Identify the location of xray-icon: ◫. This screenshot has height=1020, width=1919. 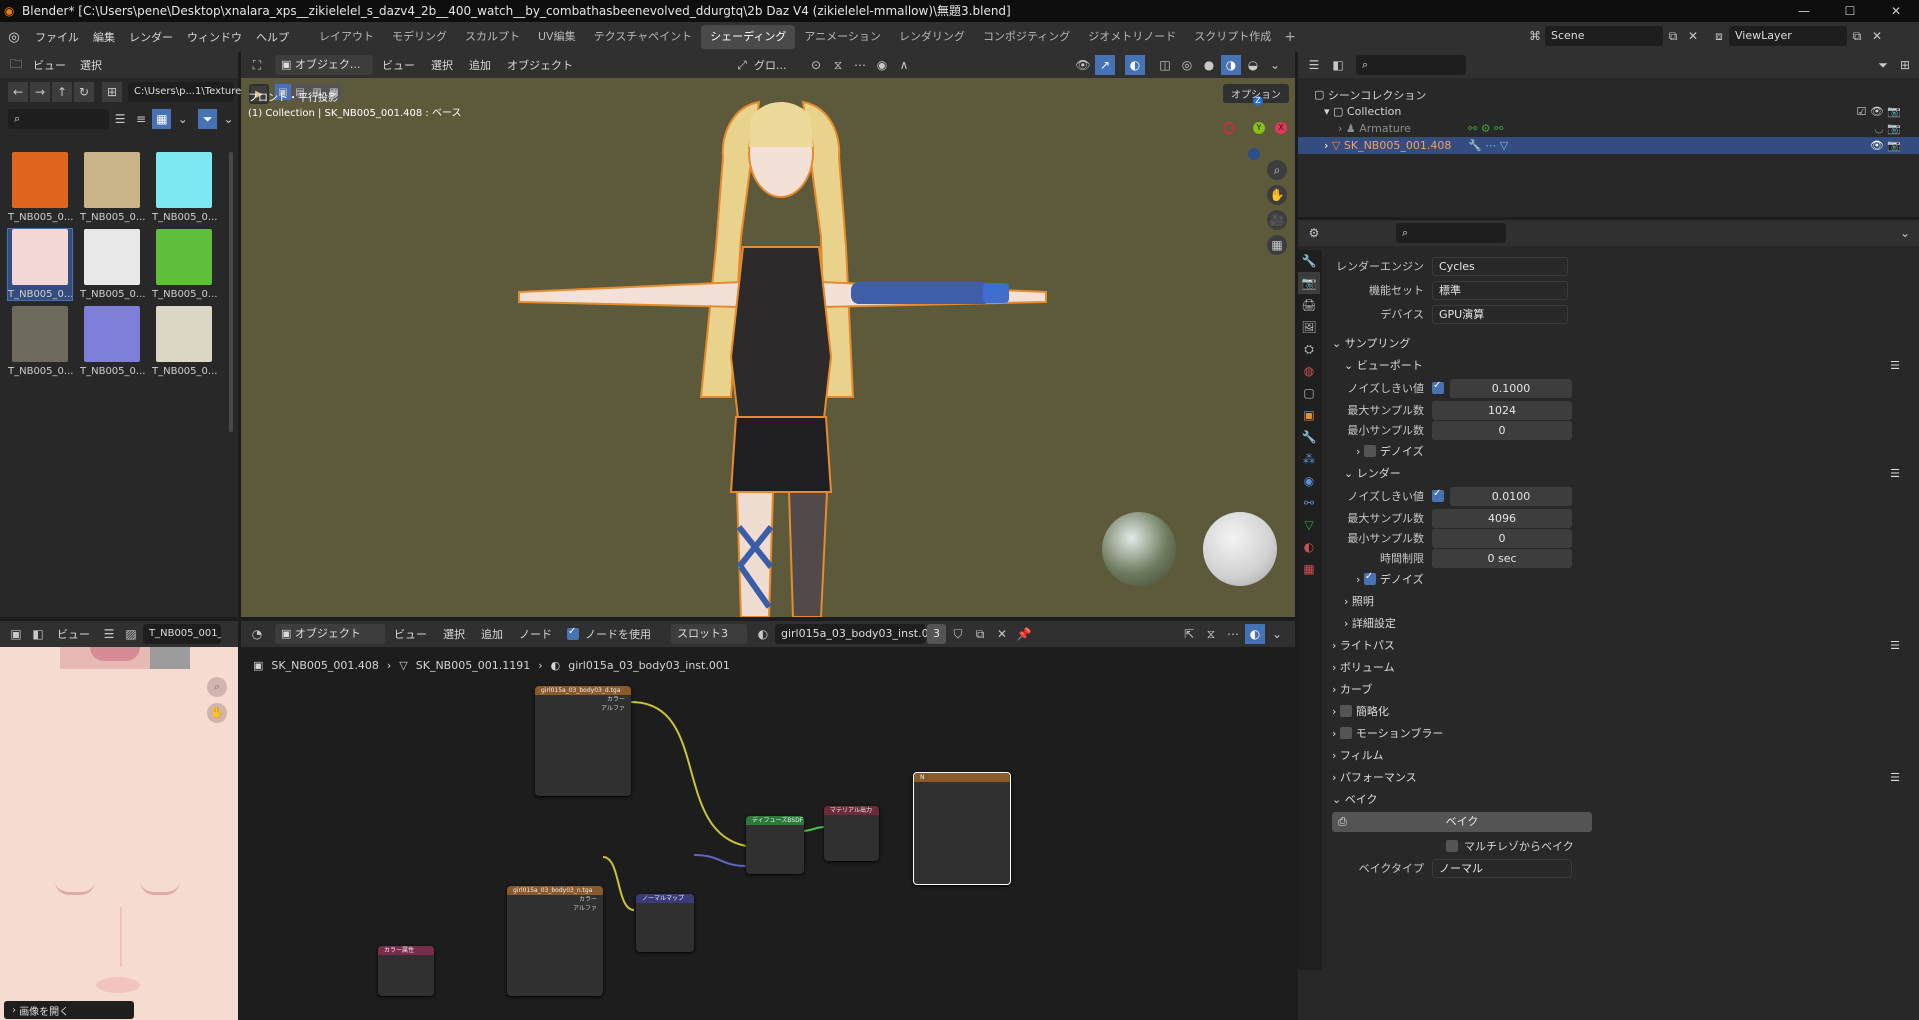
(1165, 65).